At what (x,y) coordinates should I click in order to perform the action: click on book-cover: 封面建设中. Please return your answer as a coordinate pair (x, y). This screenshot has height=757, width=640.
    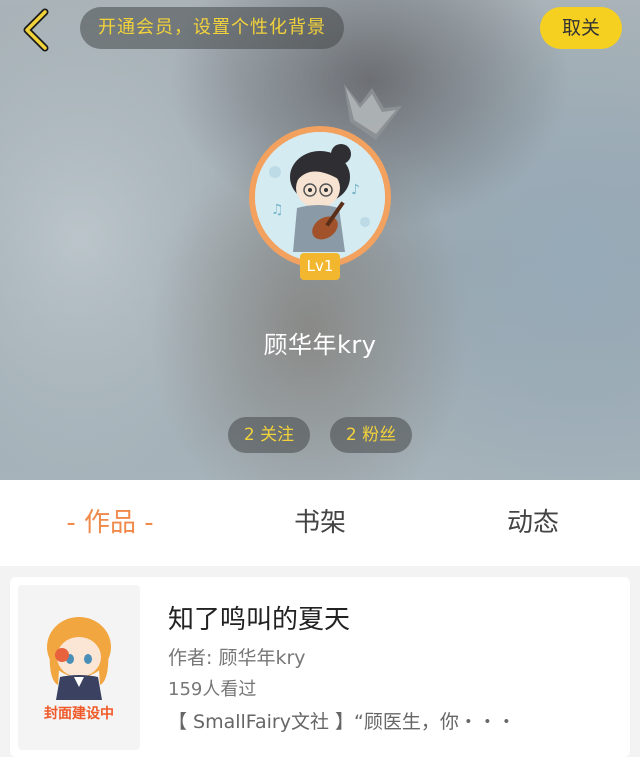
    Looking at the image, I should click on (79, 667).